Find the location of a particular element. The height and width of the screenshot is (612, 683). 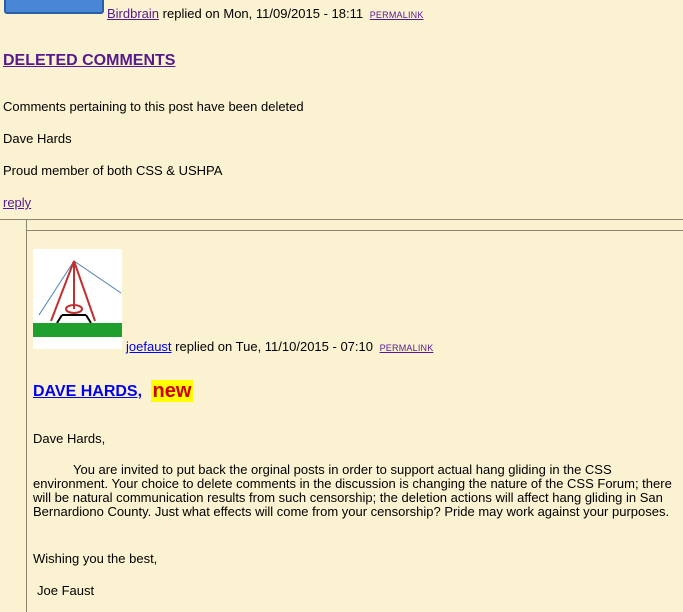

comment-greeting: Dave Hards, is located at coordinates (69, 438).